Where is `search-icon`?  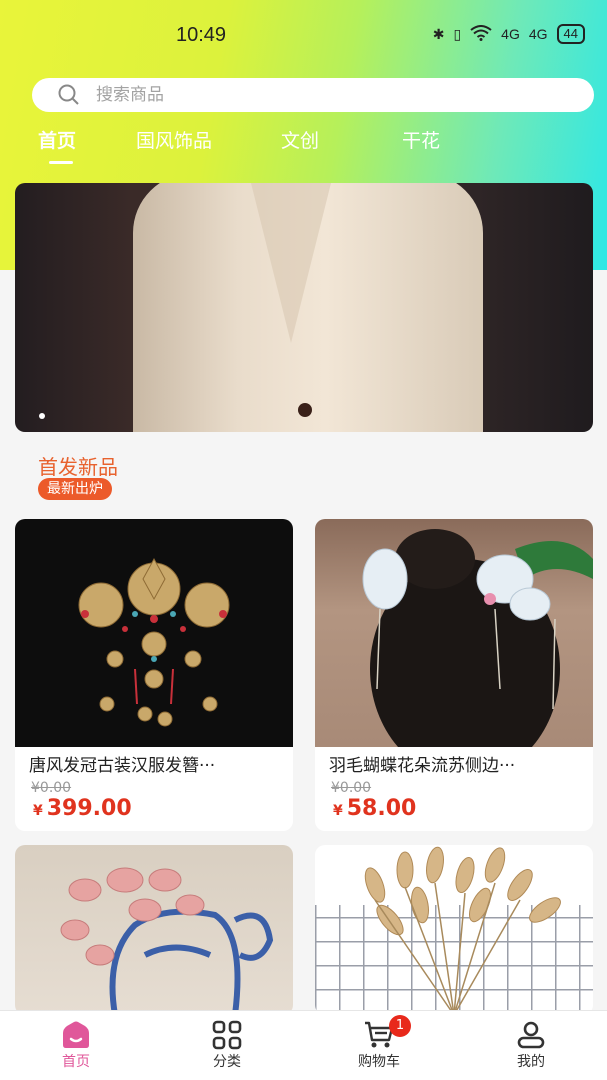 search-icon is located at coordinates (68, 94).